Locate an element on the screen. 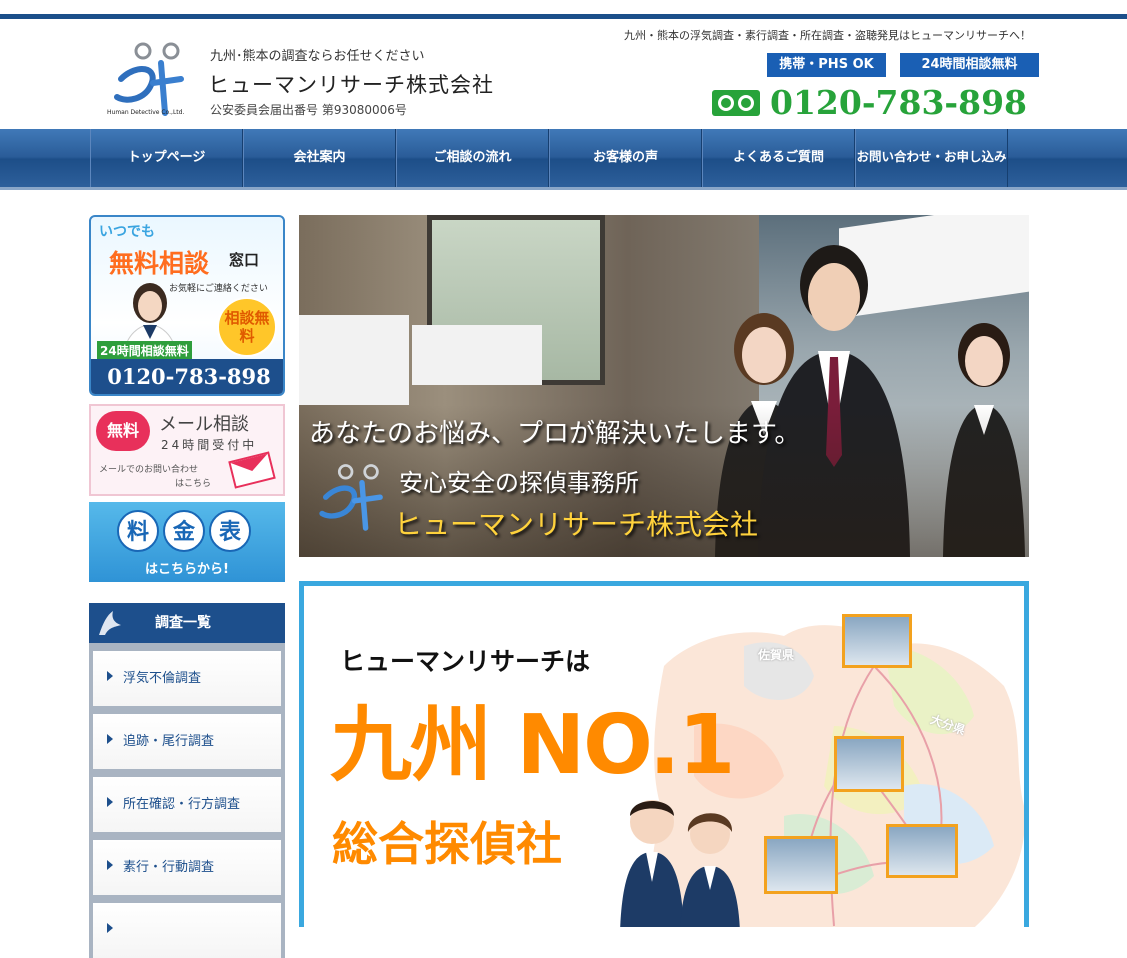  hero-window-sign is located at coordinates (354, 360).